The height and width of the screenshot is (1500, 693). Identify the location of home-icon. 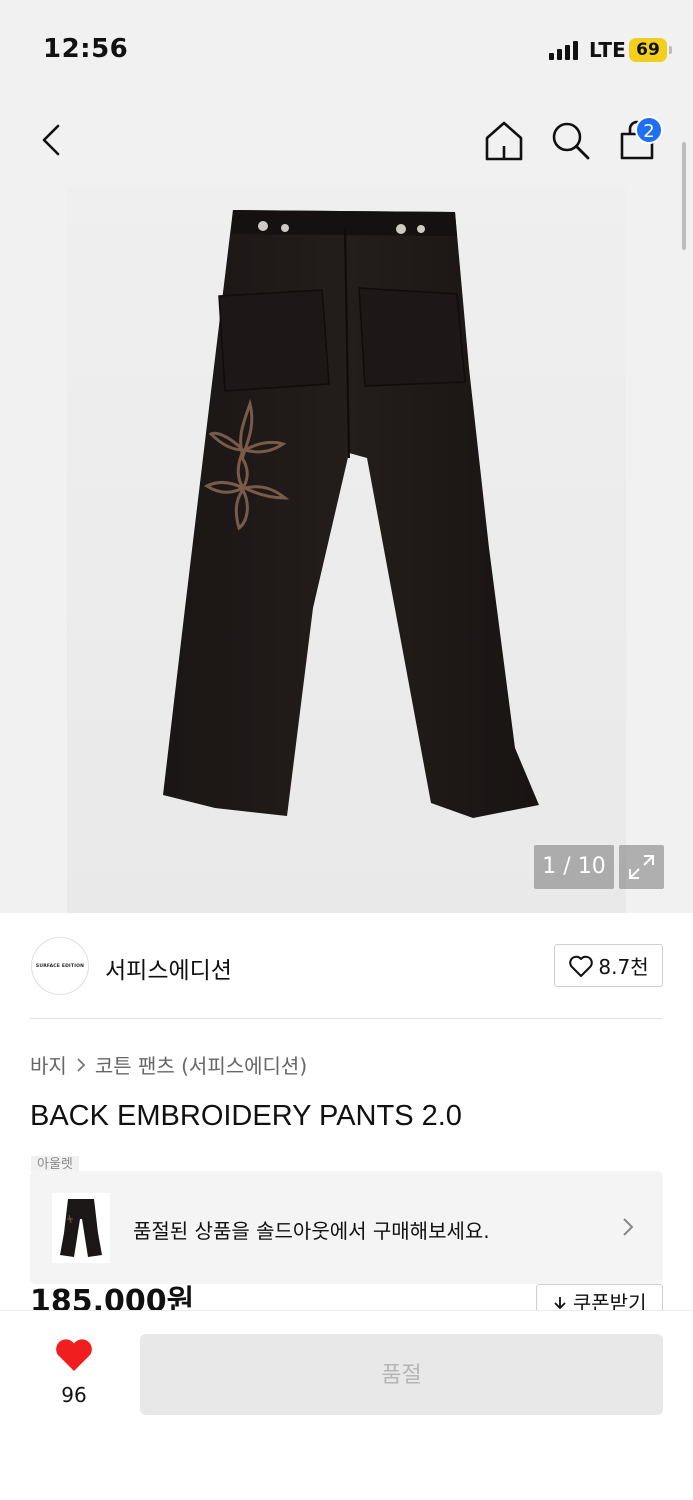
(504, 141).